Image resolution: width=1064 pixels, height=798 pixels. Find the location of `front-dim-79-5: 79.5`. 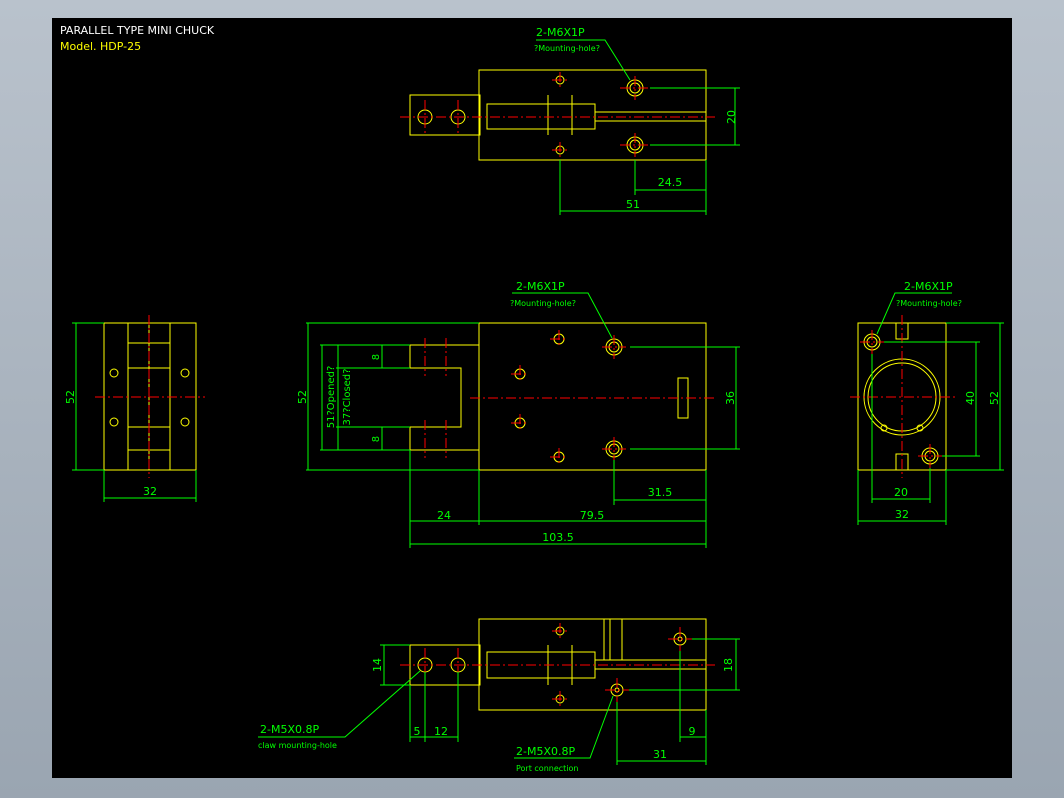

front-dim-79-5: 79.5 is located at coordinates (592, 515).